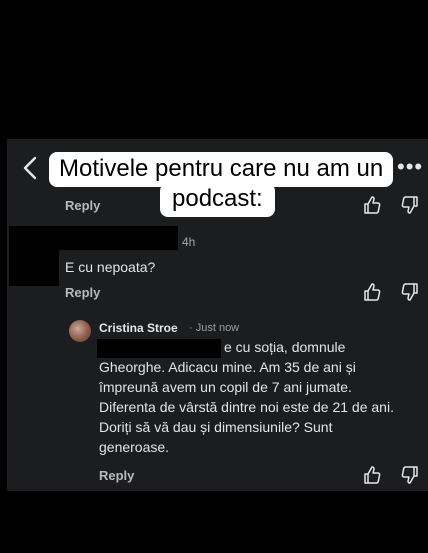  Describe the element at coordinates (216, 427) in the screenshot. I see `reply-text-line: Doriți să vă dau și dimensiunile? Sunt` at that location.